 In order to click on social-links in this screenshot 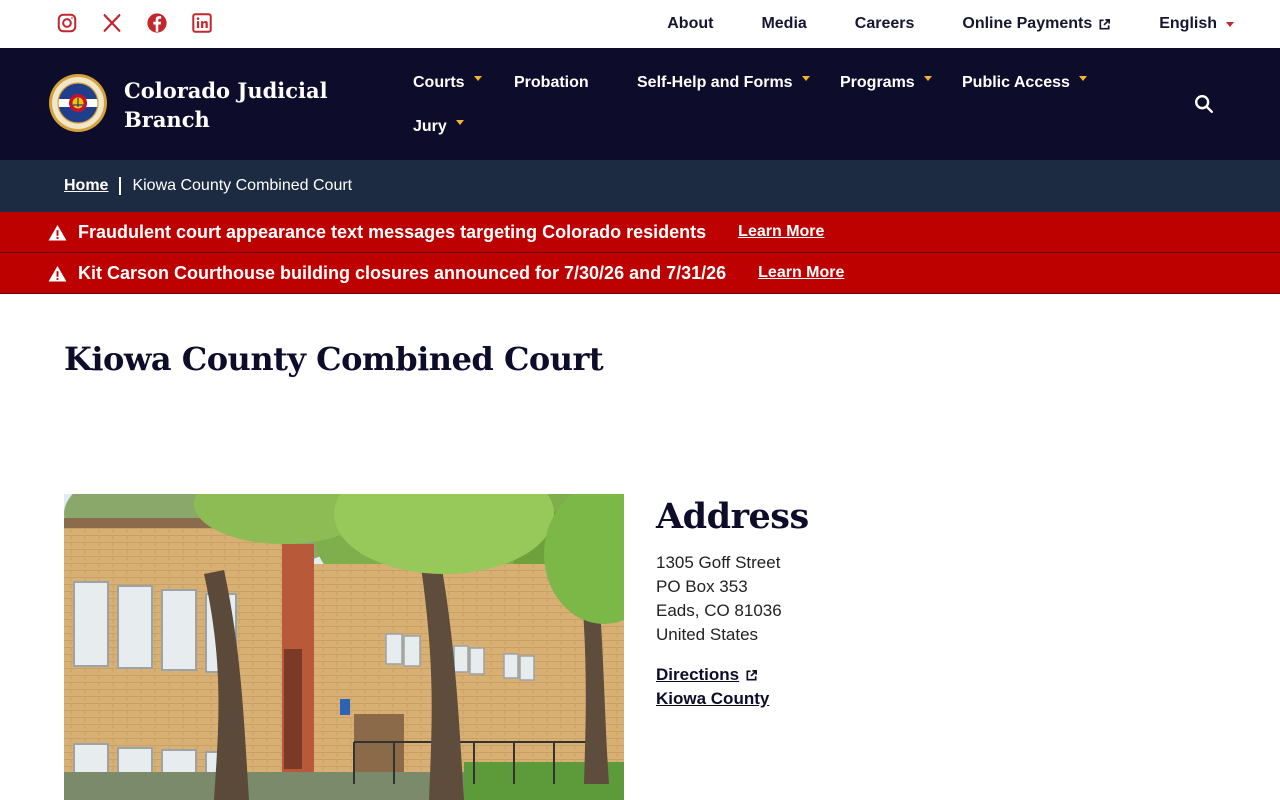, I will do `click(134, 23)`.